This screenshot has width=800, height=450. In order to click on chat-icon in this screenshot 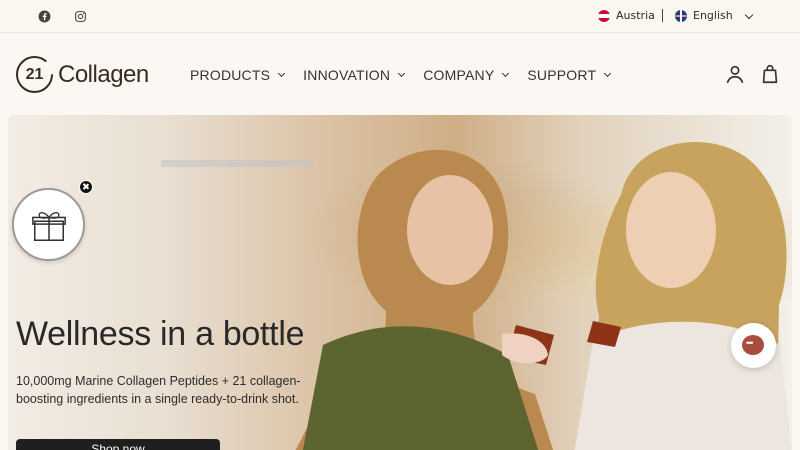, I will do `click(753, 345)`.